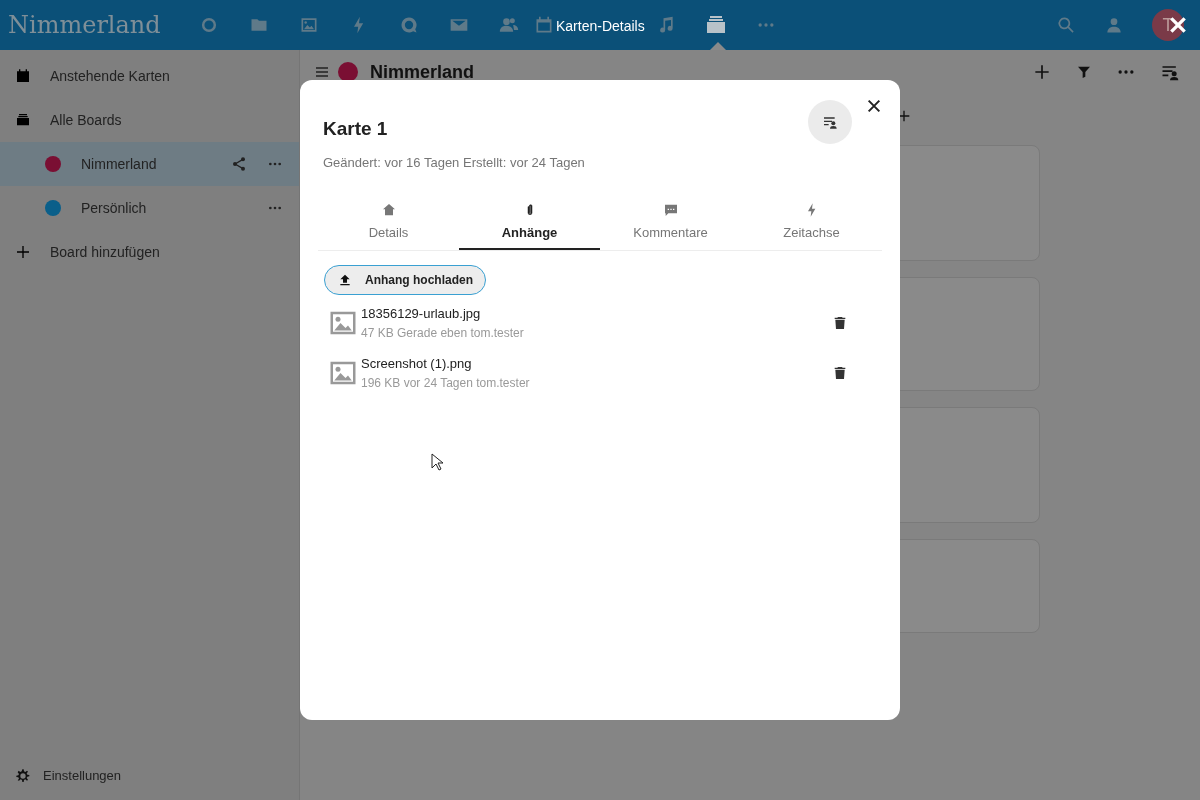 This screenshot has height=800, width=1200. What do you see at coordinates (23, 776) in the screenshot?
I see `settings-icon` at bounding box center [23, 776].